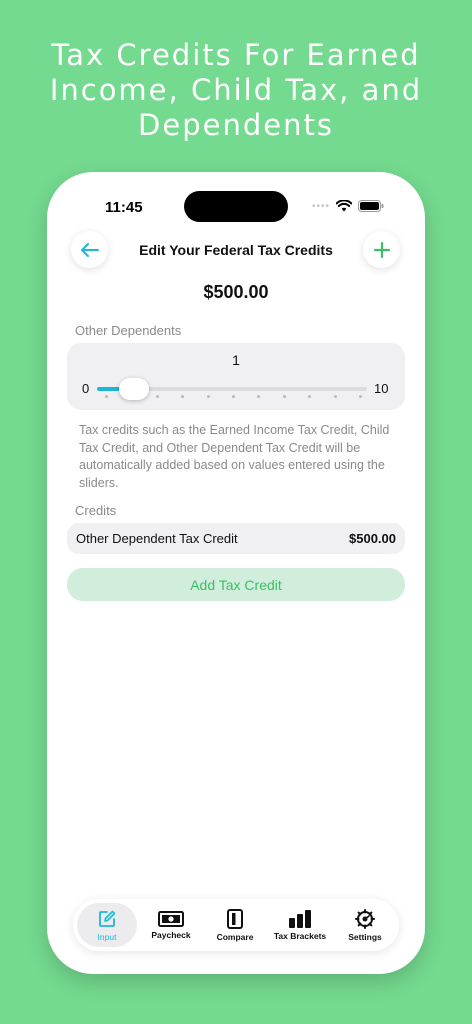 This screenshot has width=472, height=1024. I want to click on tab-label: Settings, so click(365, 936).